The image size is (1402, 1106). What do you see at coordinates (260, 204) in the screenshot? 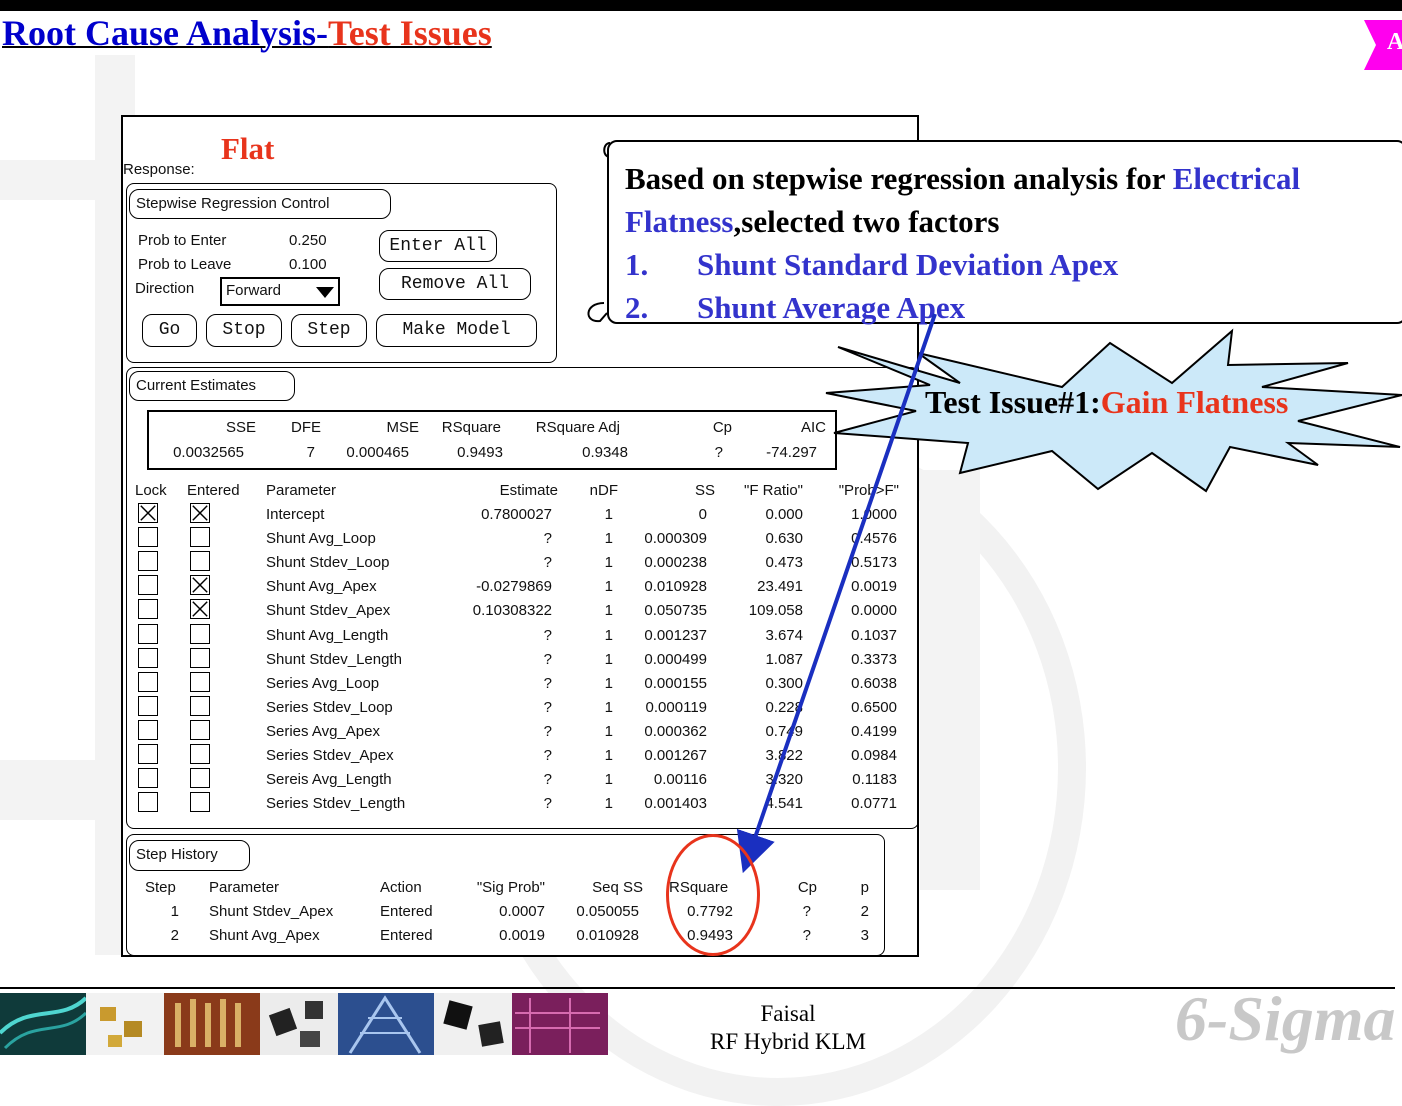
I see `control-title: Stepwise Regression Control` at bounding box center [260, 204].